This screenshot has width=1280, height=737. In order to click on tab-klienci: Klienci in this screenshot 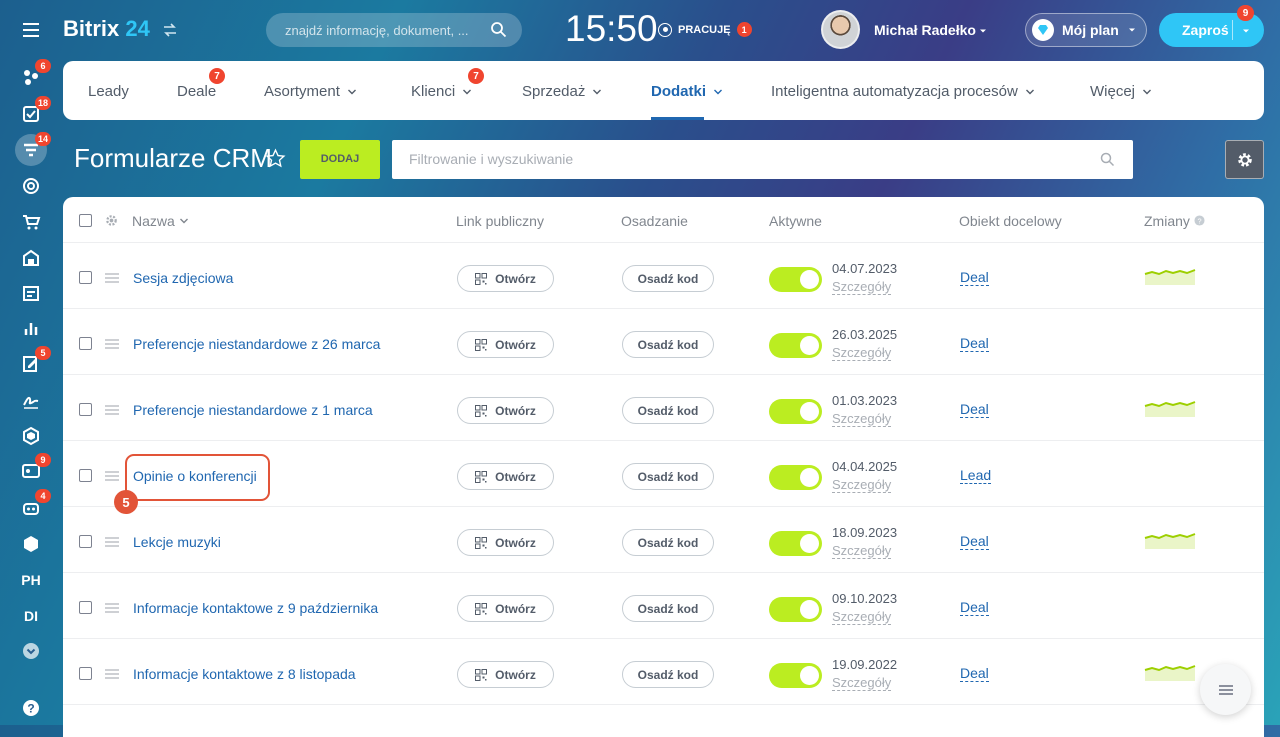, I will do `click(441, 91)`.